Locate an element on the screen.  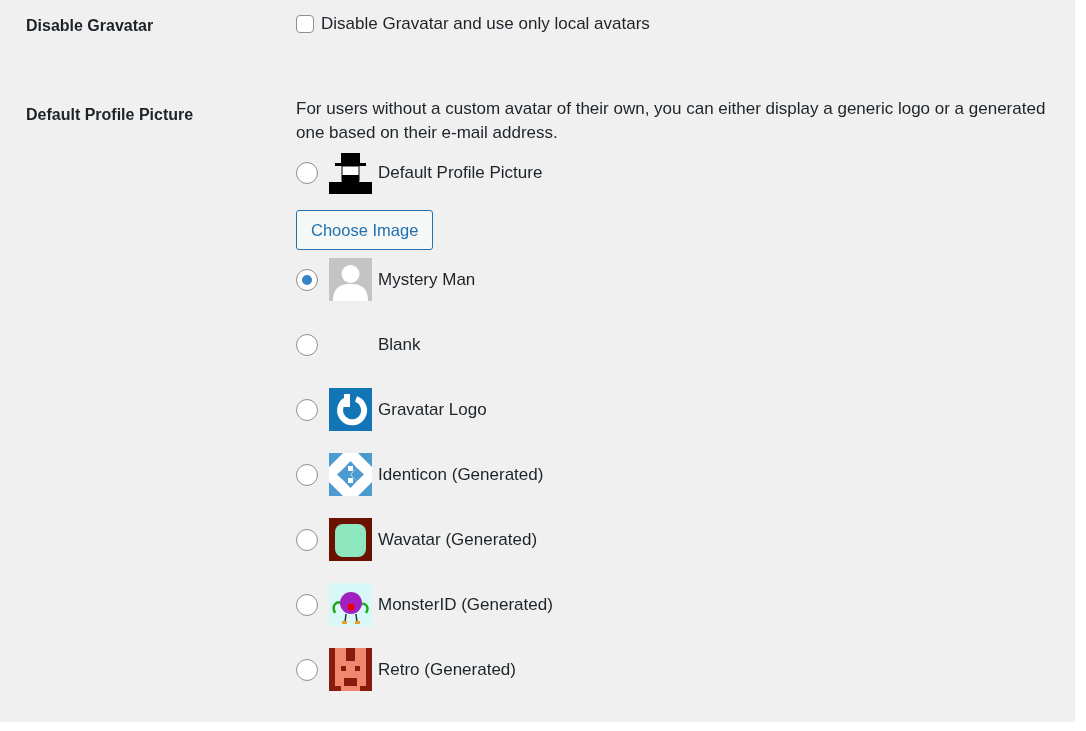
checkbox is located at coordinates (305, 24).